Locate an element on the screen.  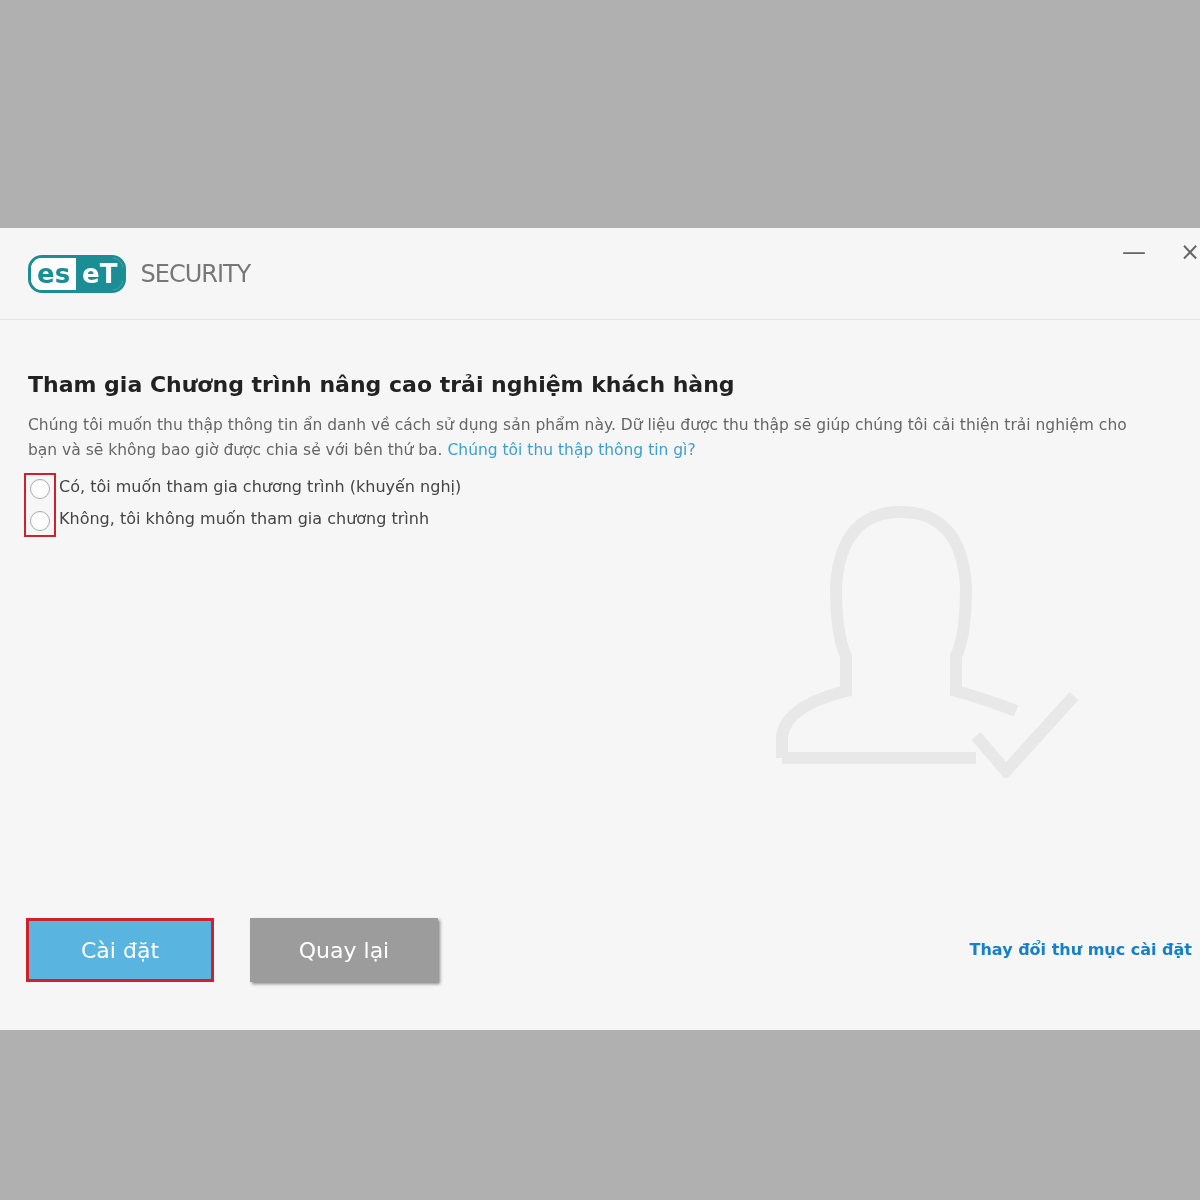
eset-logo: es eT is located at coordinates (77, 273).